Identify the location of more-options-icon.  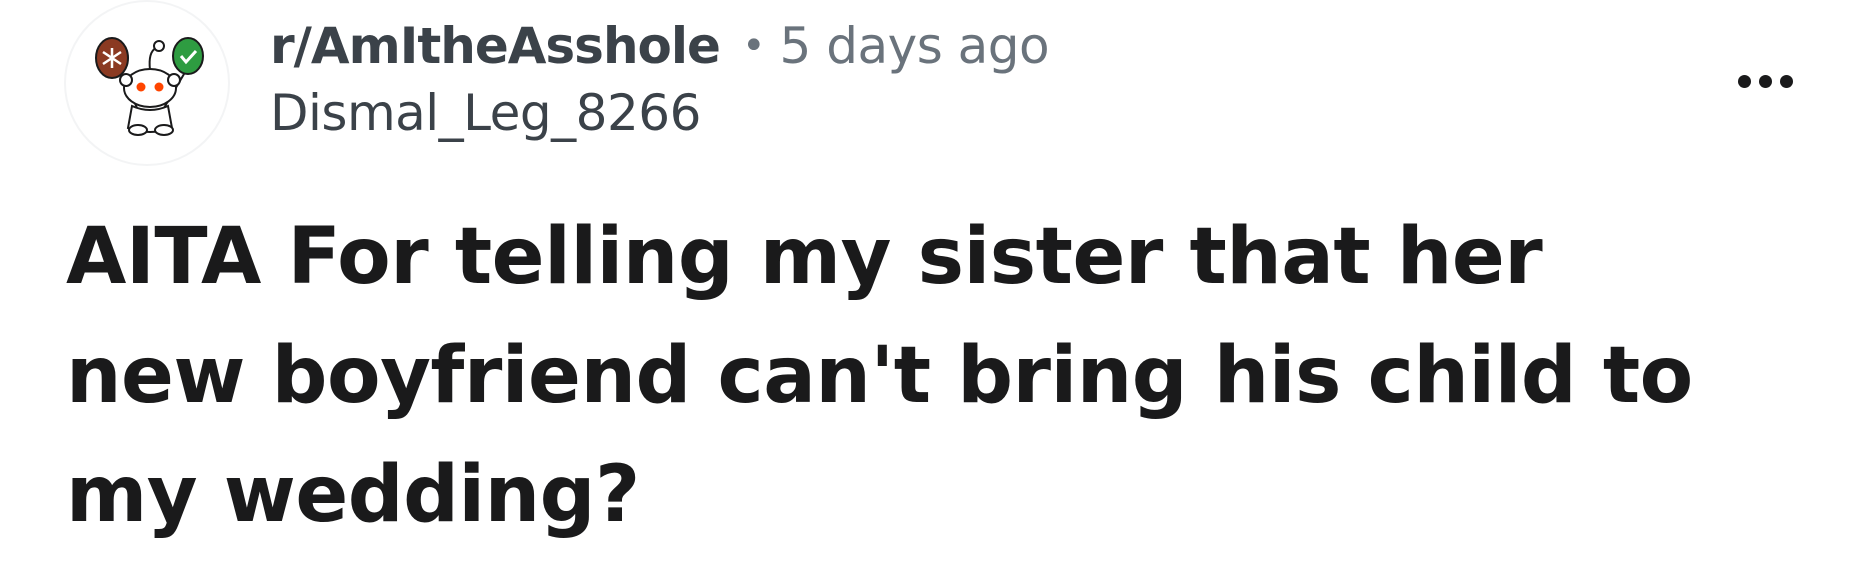
(1765, 82).